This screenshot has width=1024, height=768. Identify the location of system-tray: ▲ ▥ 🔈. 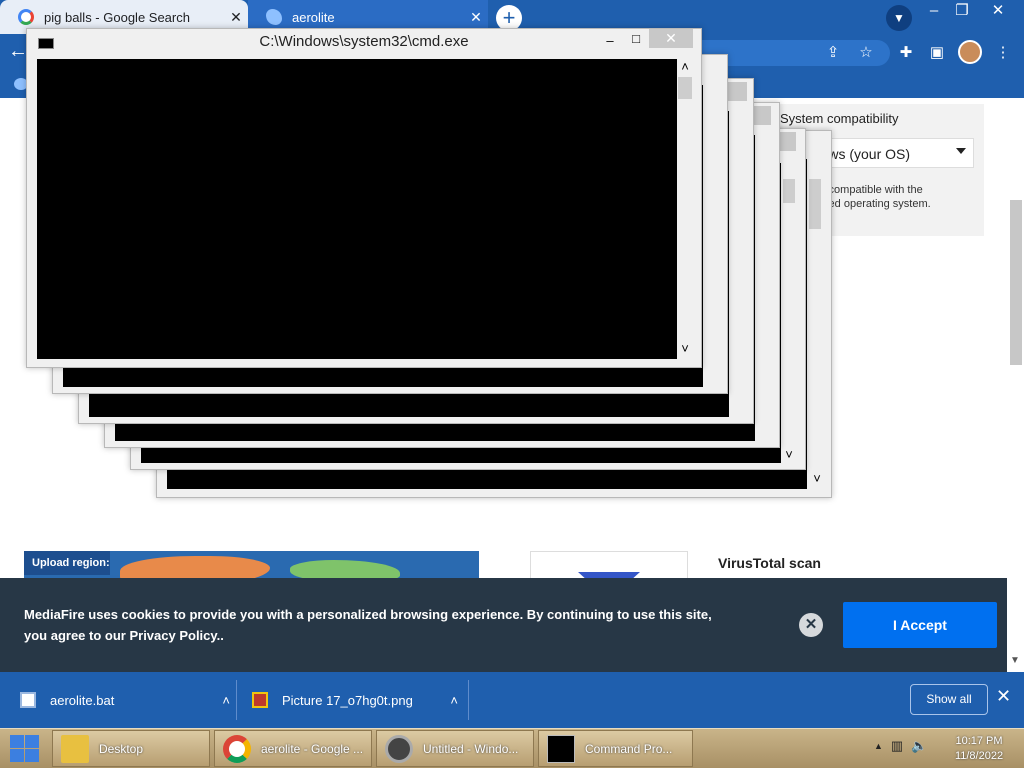
(900, 746).